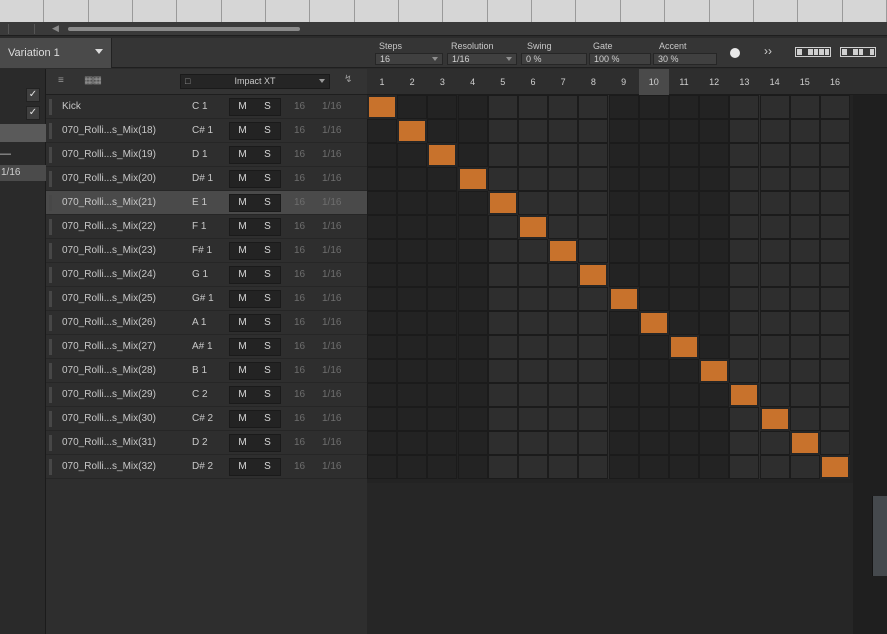 The height and width of the screenshot is (634, 887). I want to click on note-pitch: D# 2, so click(202, 466).